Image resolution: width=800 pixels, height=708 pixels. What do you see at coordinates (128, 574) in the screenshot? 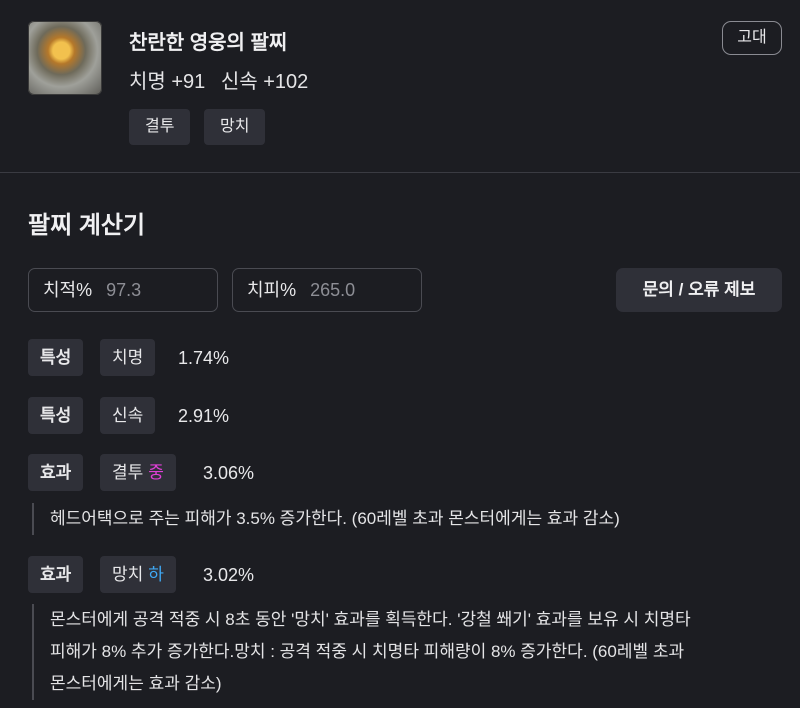
I see `engraving-name: 망치` at bounding box center [128, 574].